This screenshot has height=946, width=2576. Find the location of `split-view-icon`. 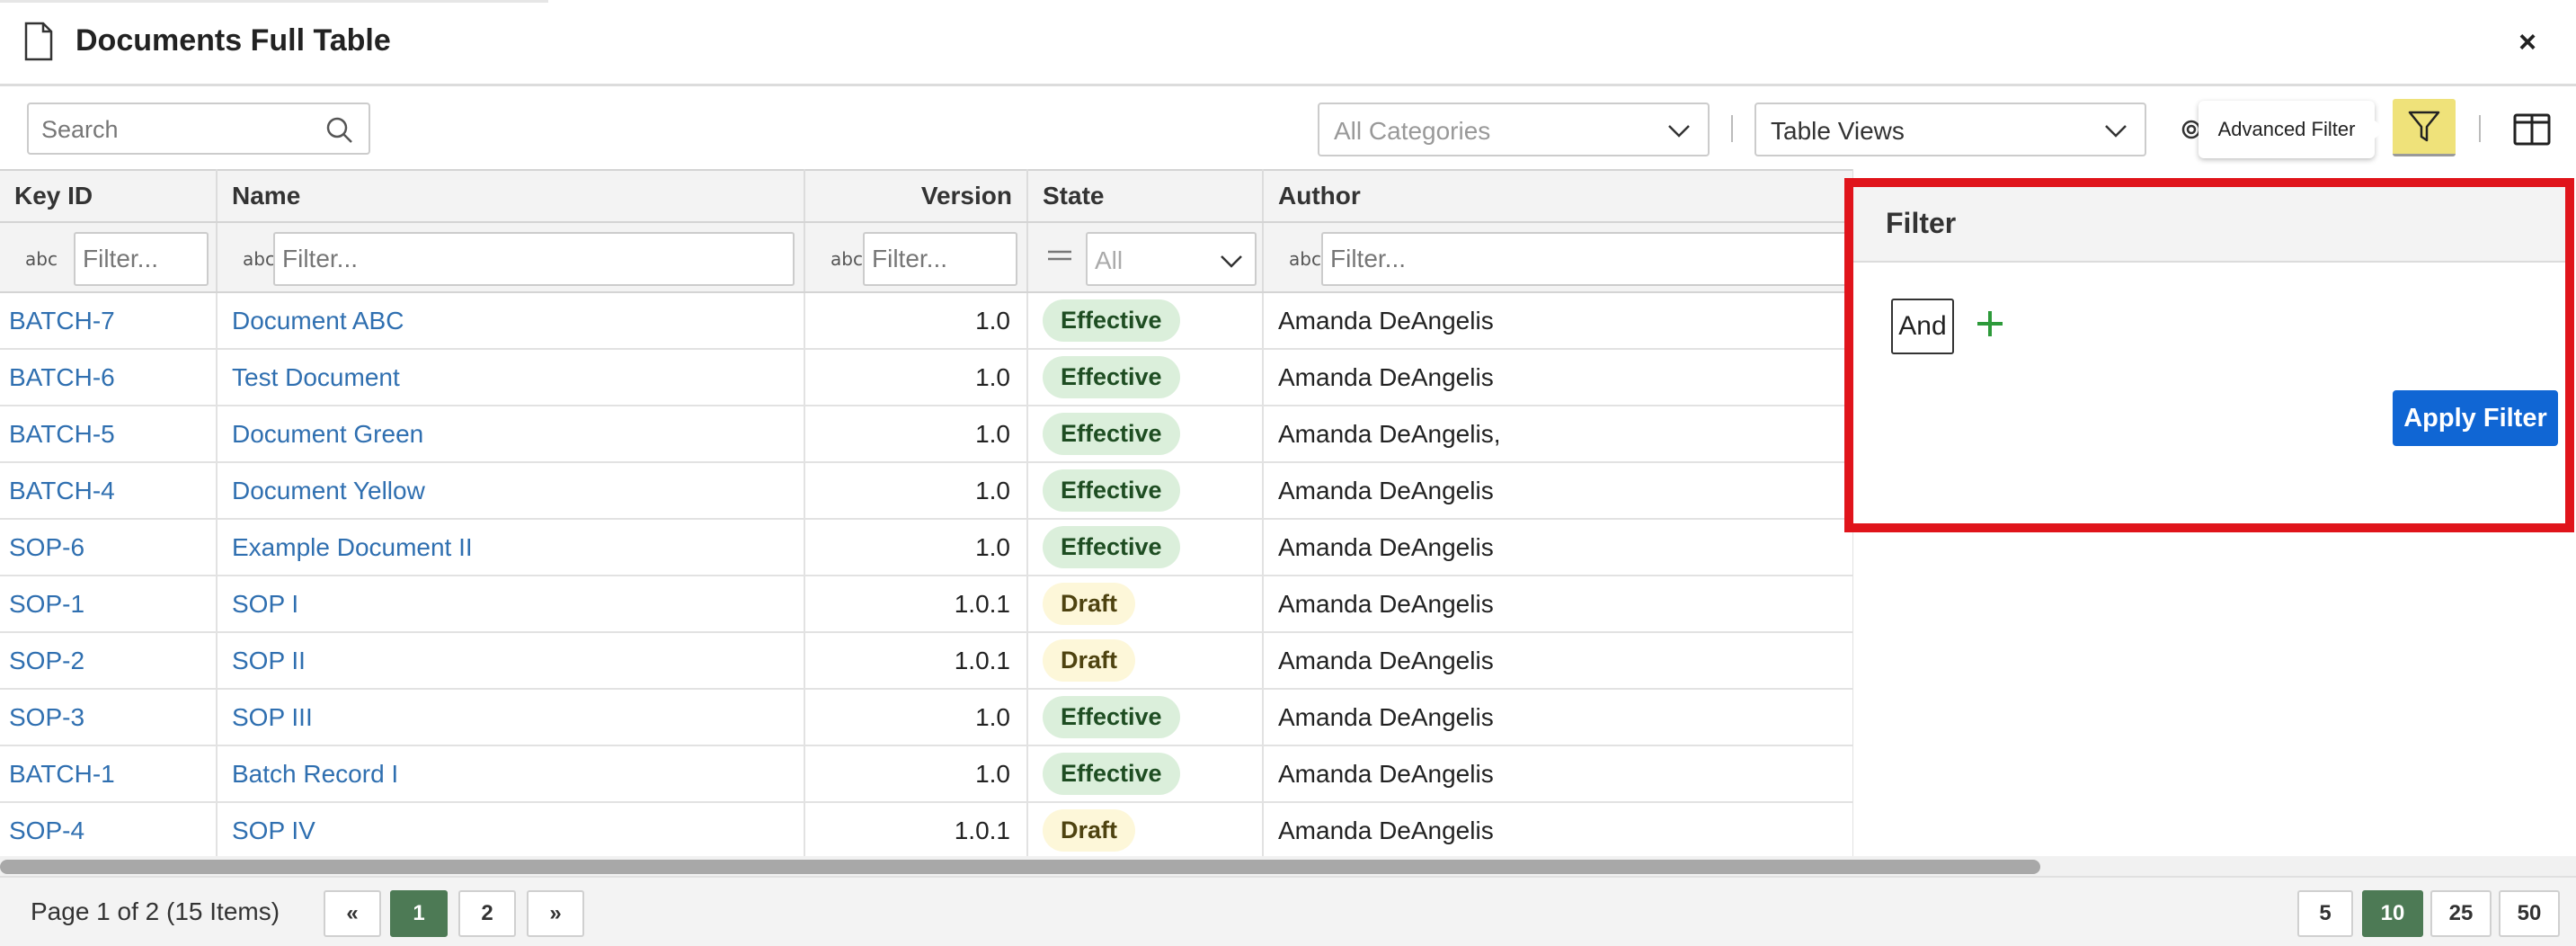

split-view-icon is located at coordinates (2532, 129).